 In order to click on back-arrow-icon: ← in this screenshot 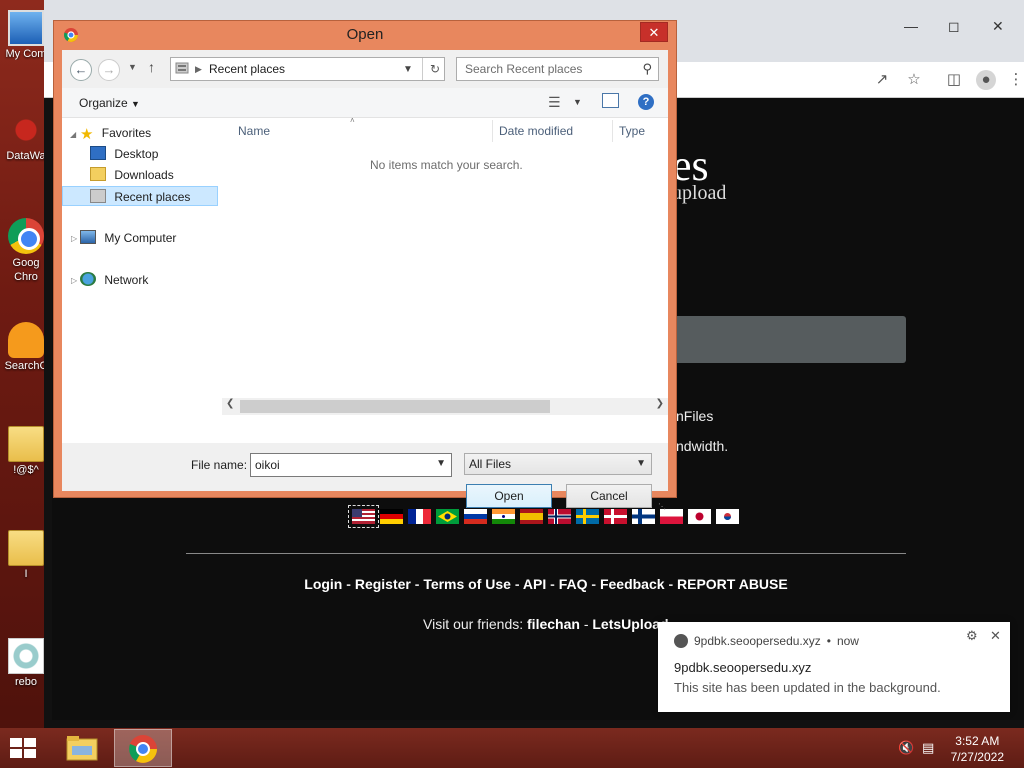, I will do `click(81, 70)`.